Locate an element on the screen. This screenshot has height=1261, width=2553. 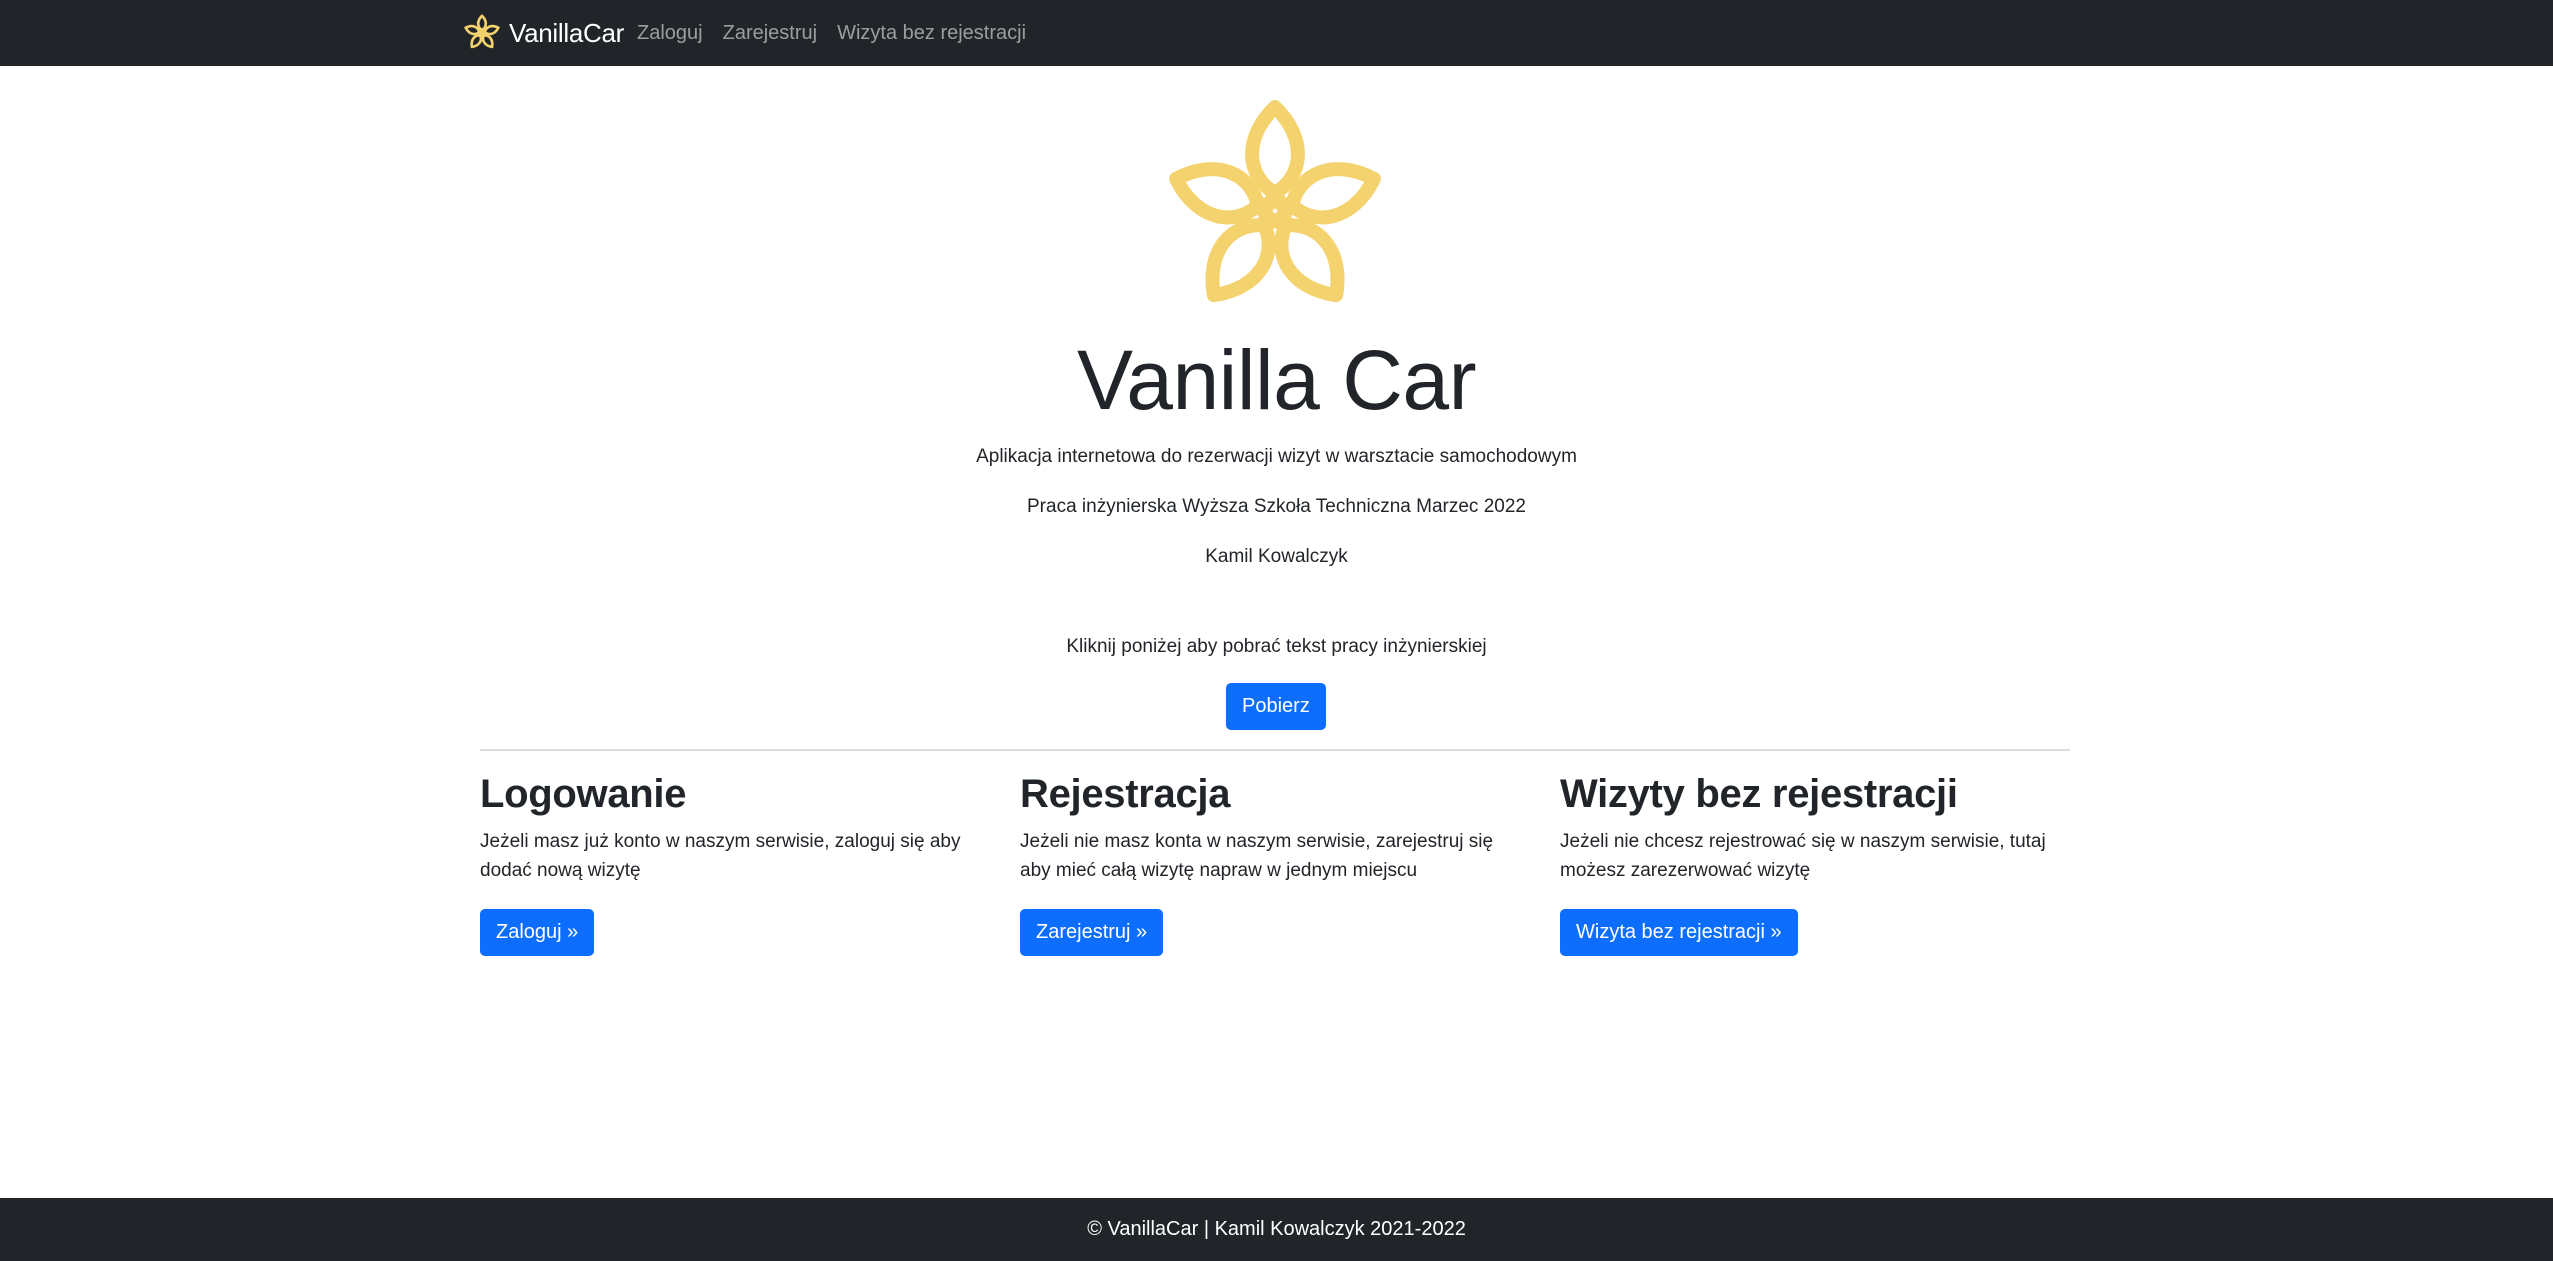
page-title: Vanilla Car is located at coordinates (1276, 380).